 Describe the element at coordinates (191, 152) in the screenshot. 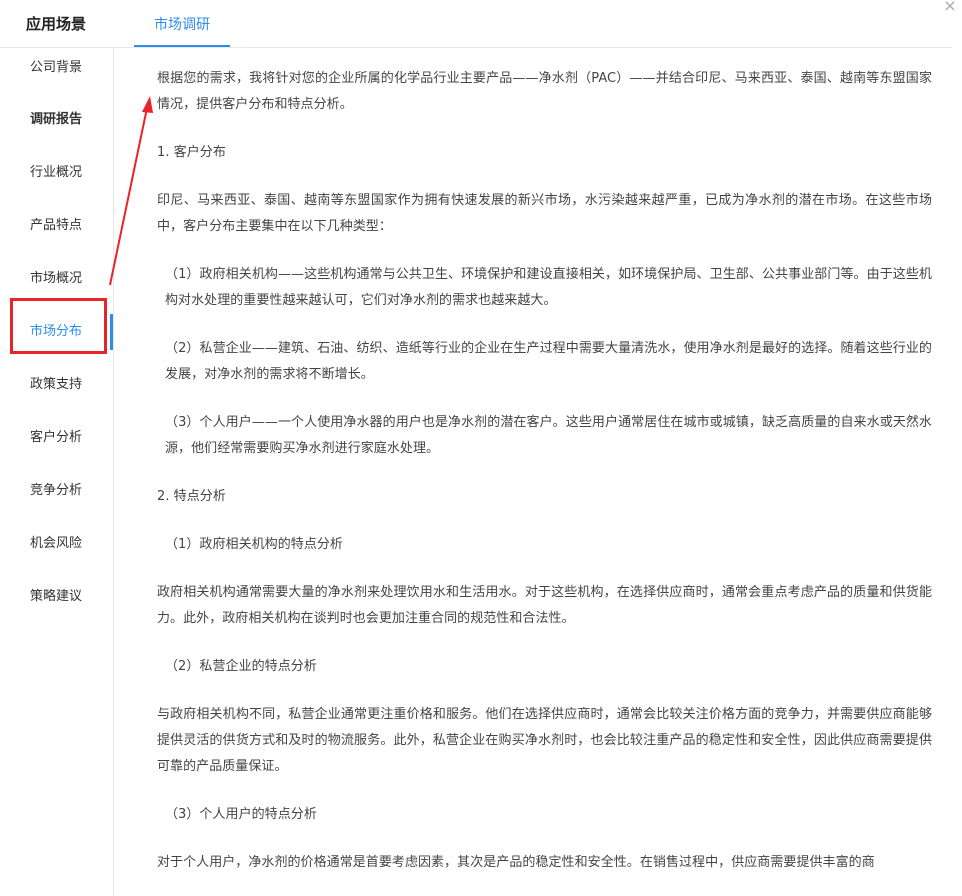

I see `section-heading: 1. 客户分布` at that location.